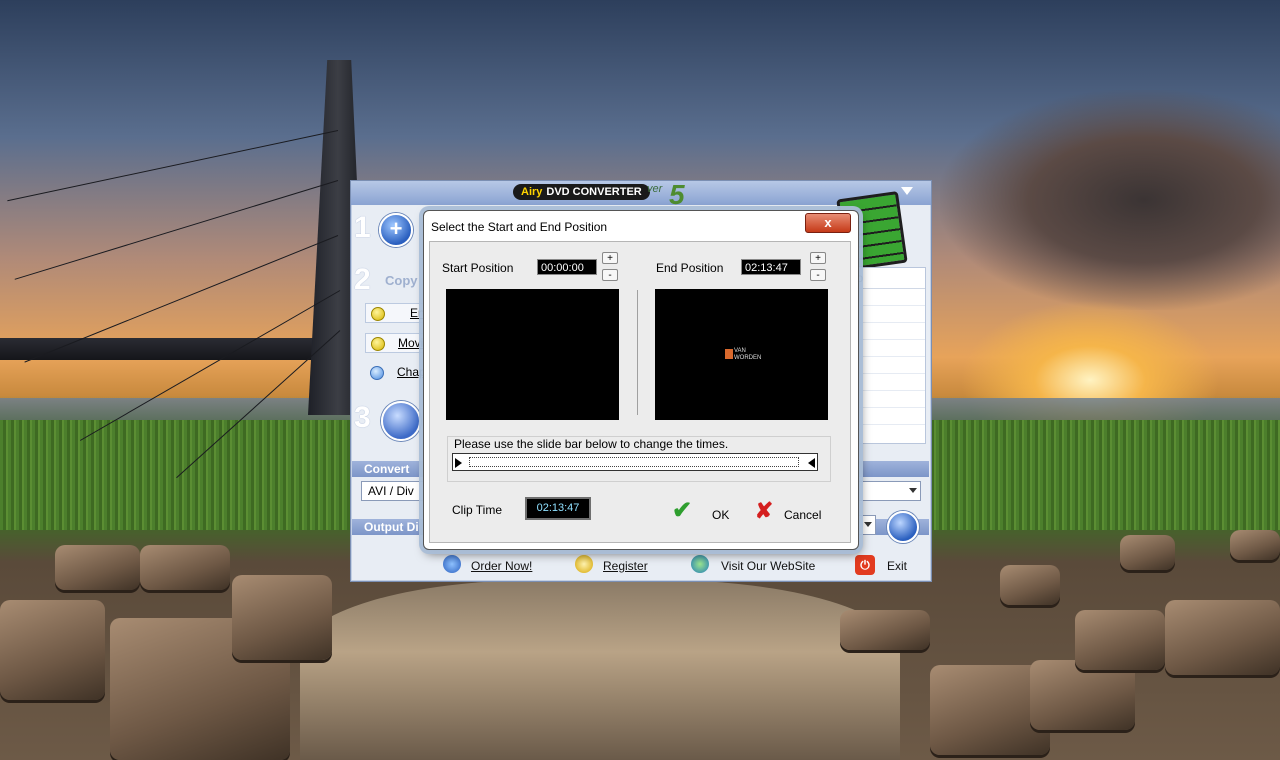 This screenshot has width=1280, height=760. I want to click on wallpaper-cloud, so click(1110, 200).